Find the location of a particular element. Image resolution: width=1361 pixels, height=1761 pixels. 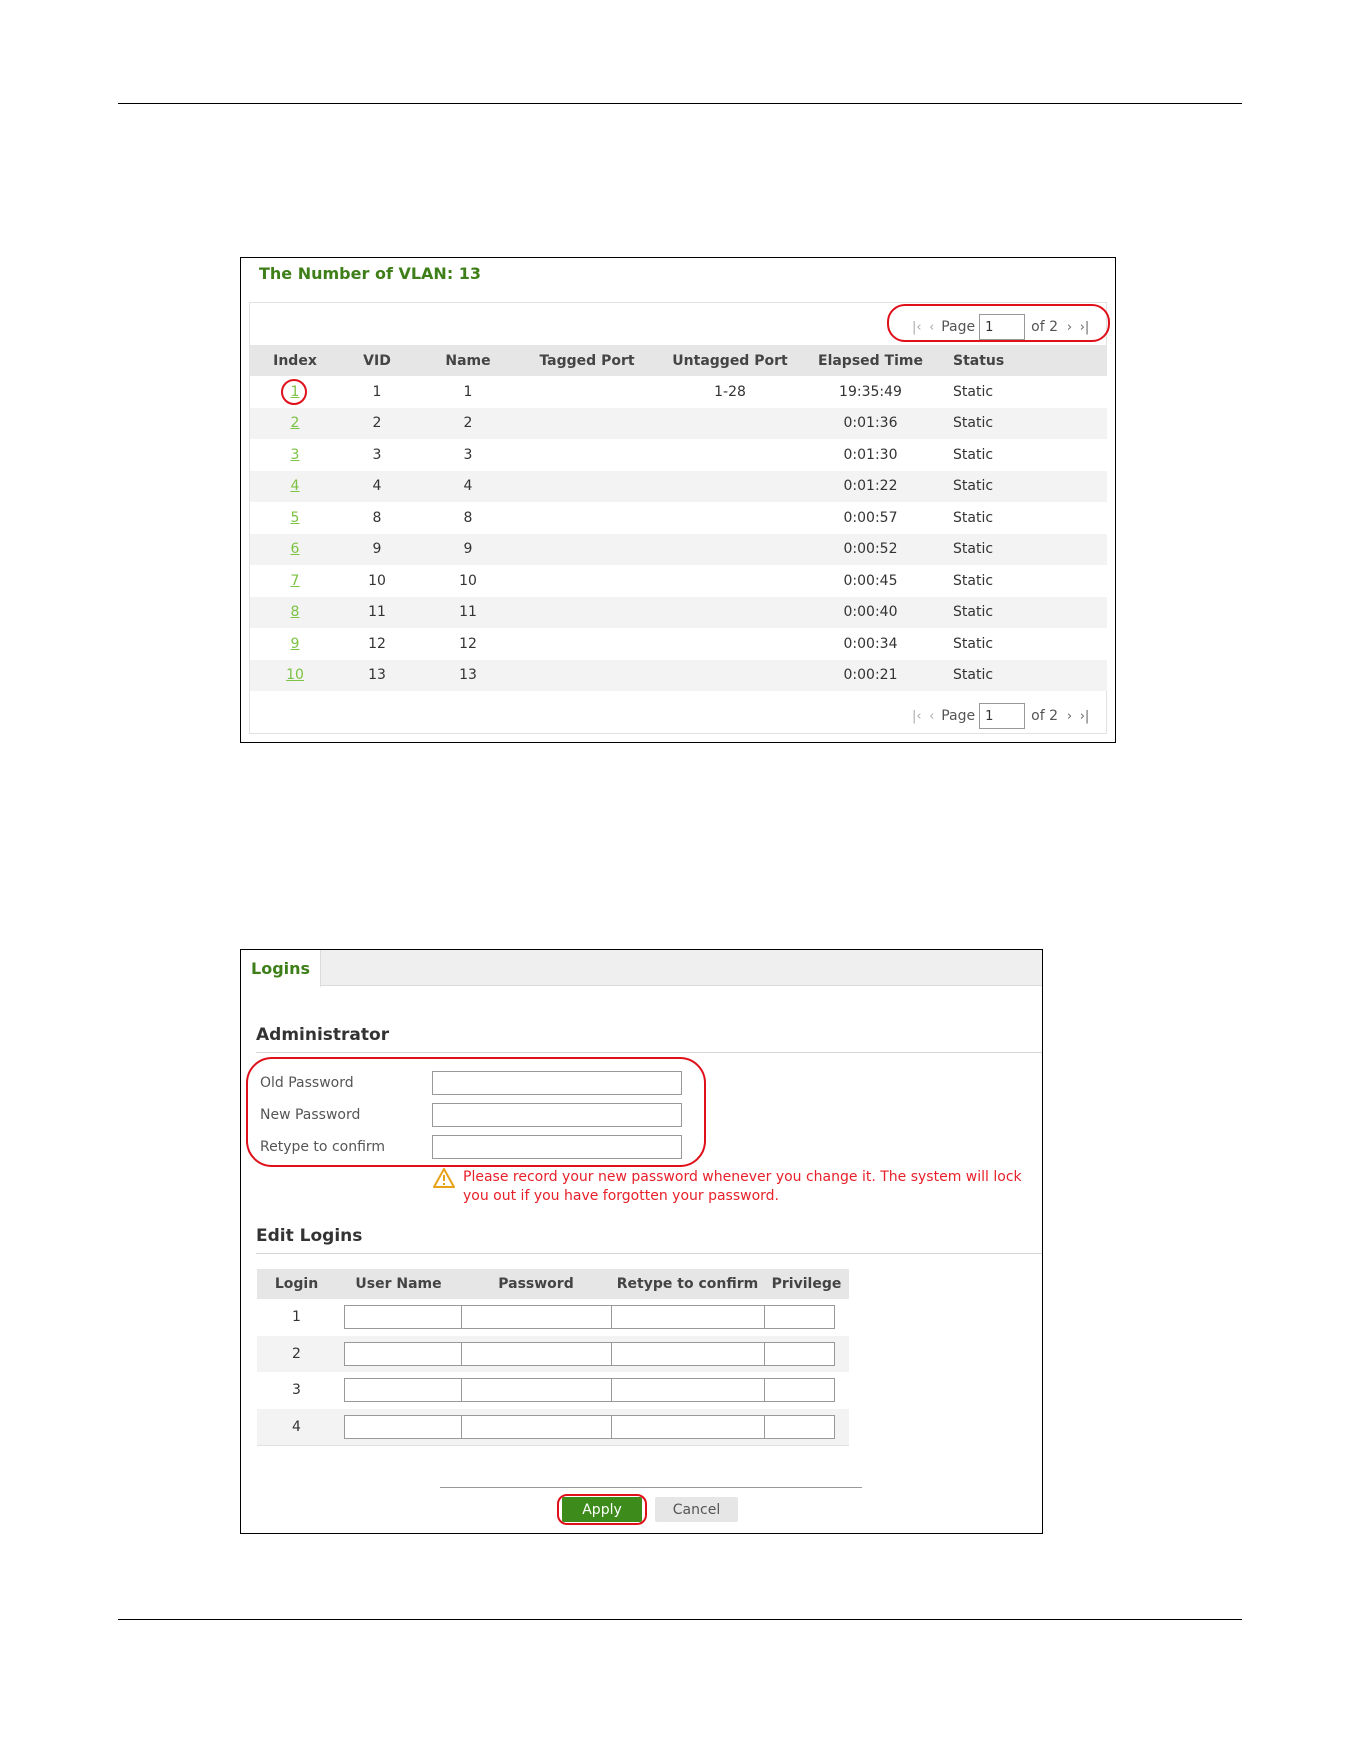

admin-fields-highlight-oval is located at coordinates (476, 1112).